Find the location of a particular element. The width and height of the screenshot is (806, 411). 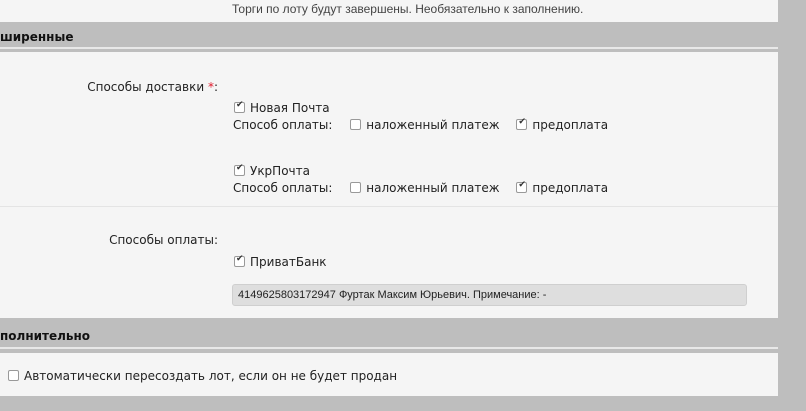

delivery-label: Способы доставки *: is located at coordinates (152, 87).